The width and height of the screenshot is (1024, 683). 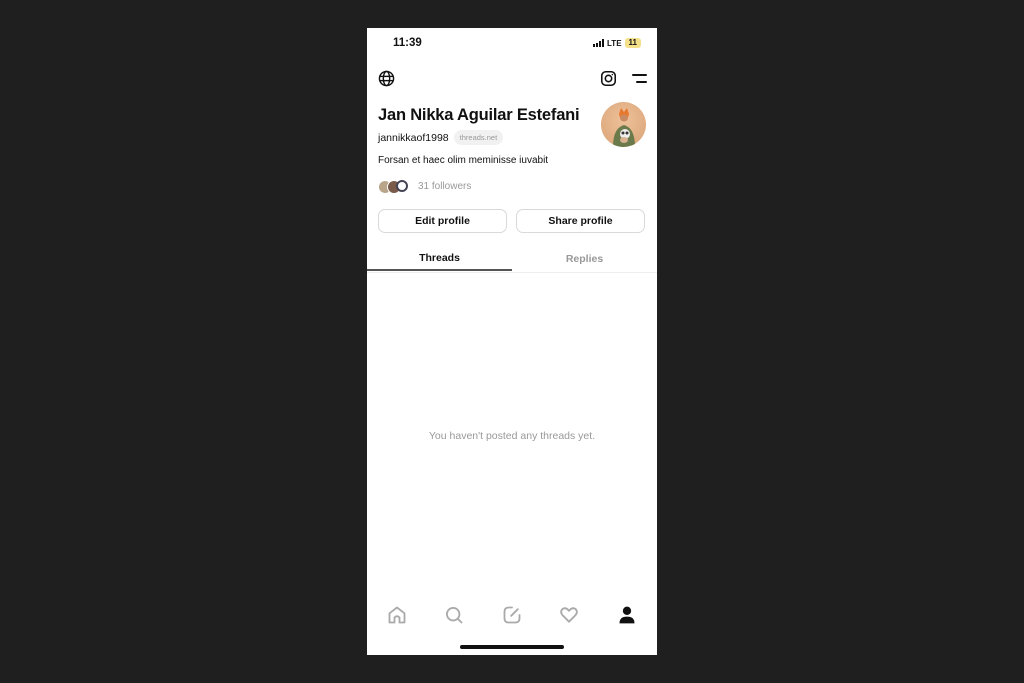 What do you see at coordinates (444, 186) in the screenshot?
I see `followers-count: 31 followers` at bounding box center [444, 186].